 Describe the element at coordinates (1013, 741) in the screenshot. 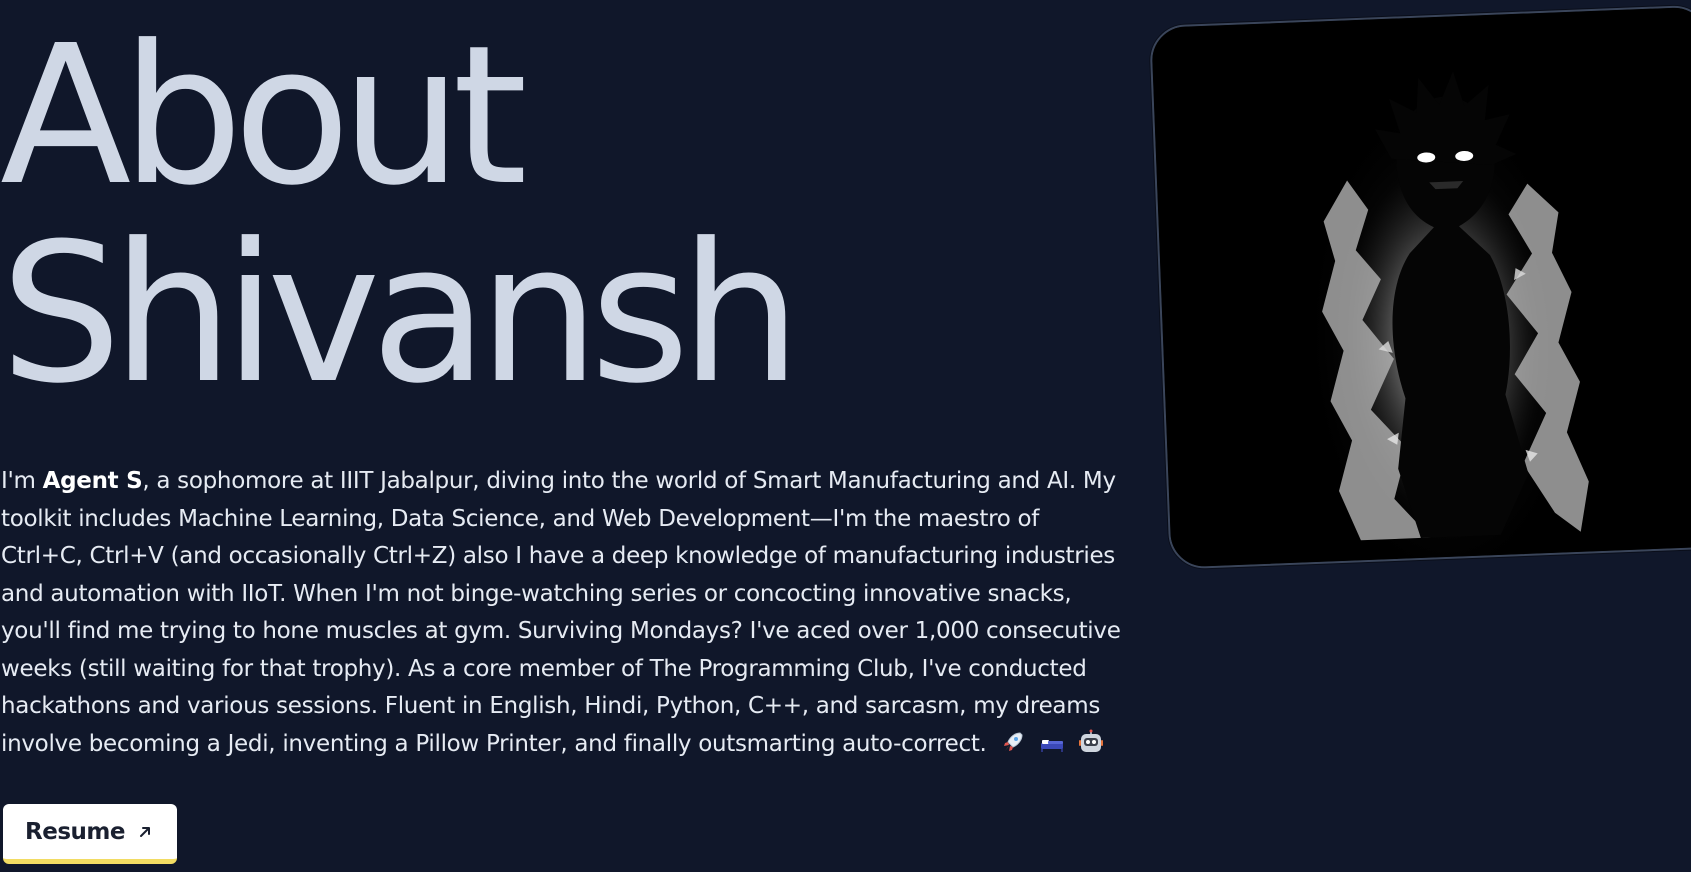

I see `rocket-icon` at that location.